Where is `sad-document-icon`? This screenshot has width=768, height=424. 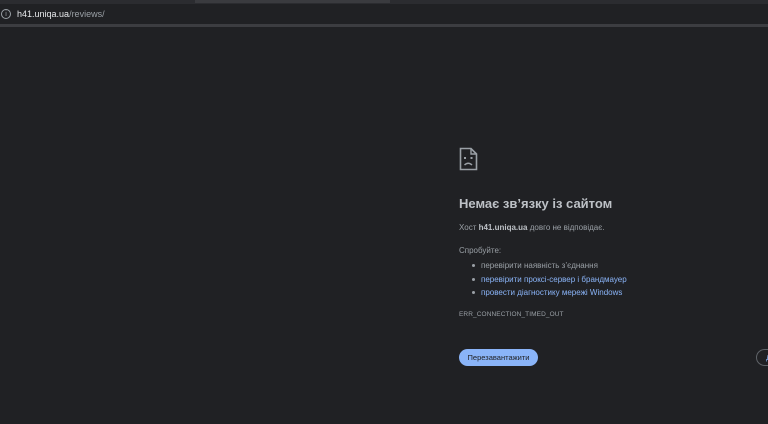
sad-document-icon is located at coordinates (468, 159).